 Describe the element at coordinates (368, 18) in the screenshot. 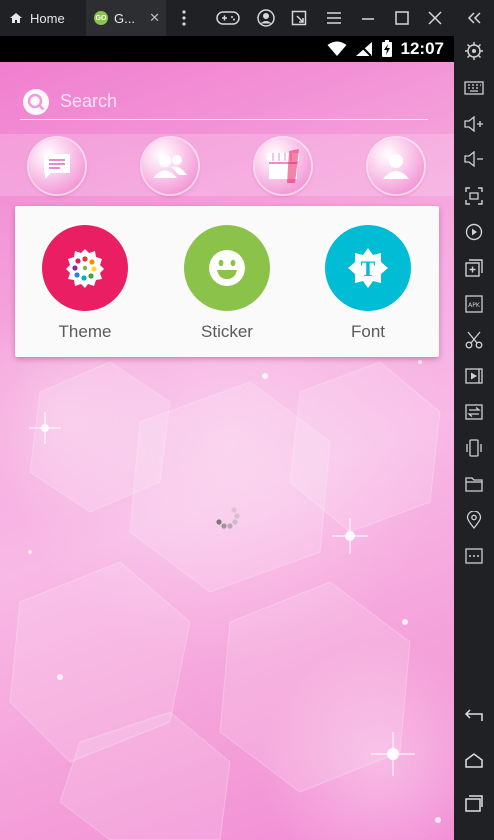

I see `minimize-icon` at that location.